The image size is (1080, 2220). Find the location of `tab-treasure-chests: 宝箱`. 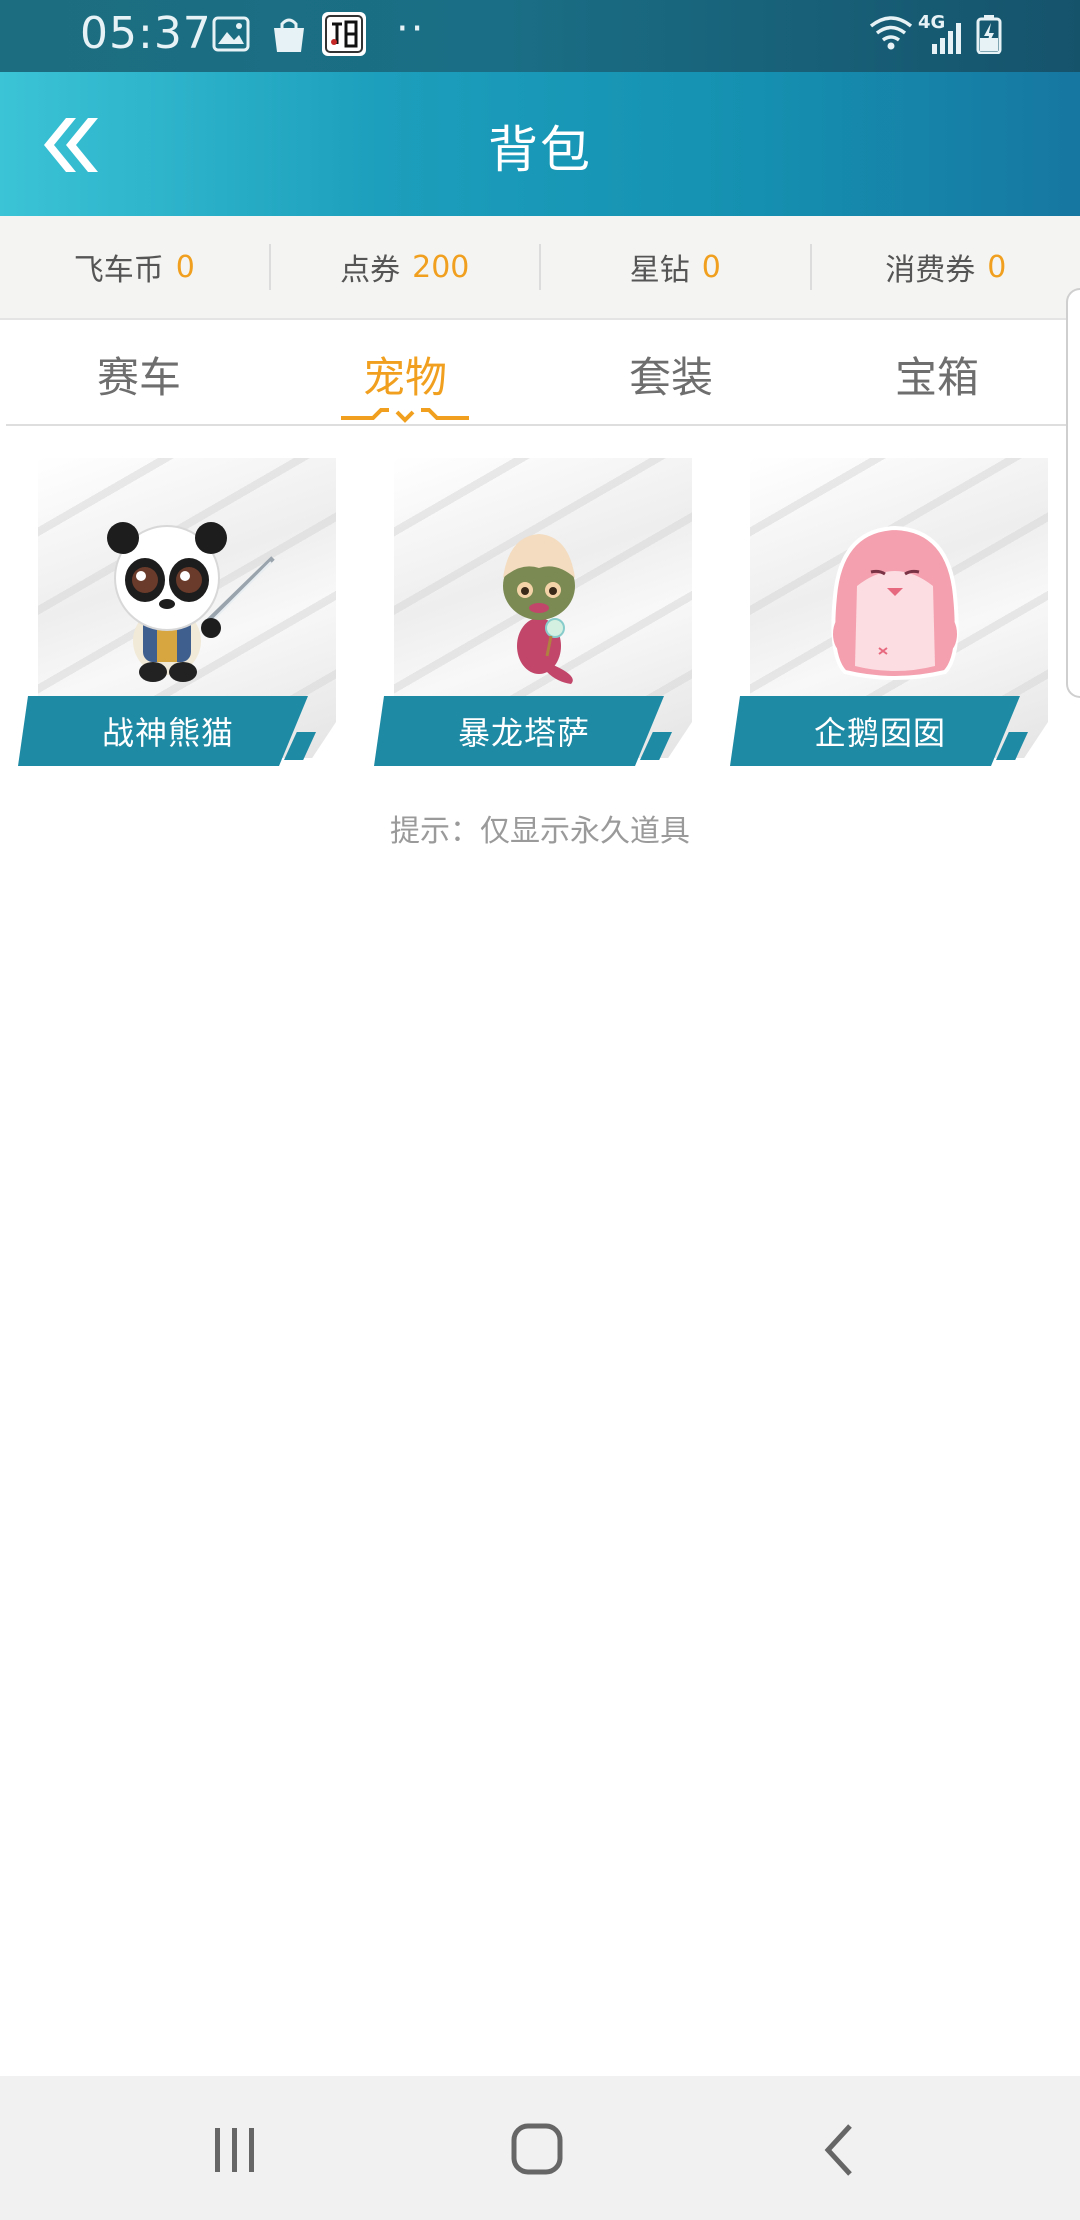

tab-treasure-chests: 宝箱 is located at coordinates (937, 373).